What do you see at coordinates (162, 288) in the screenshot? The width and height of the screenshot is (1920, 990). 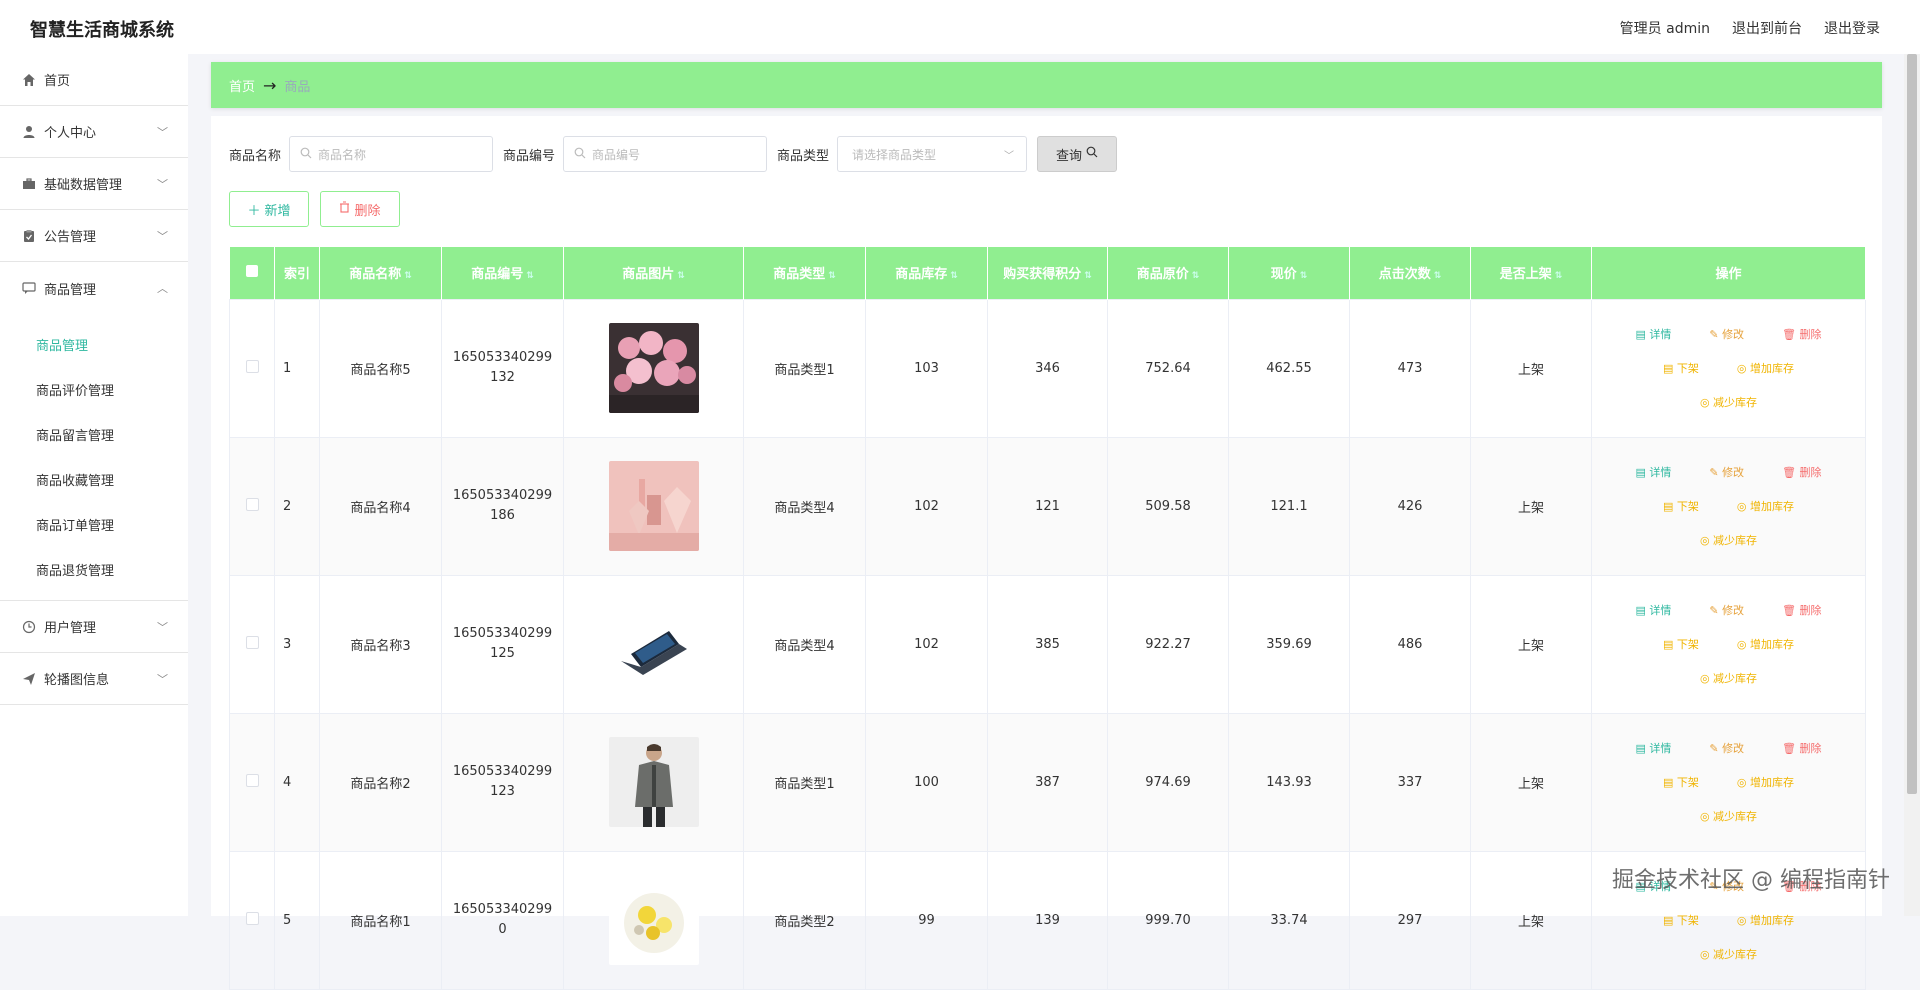 I see `chevron-up-icon: ︿` at bounding box center [162, 288].